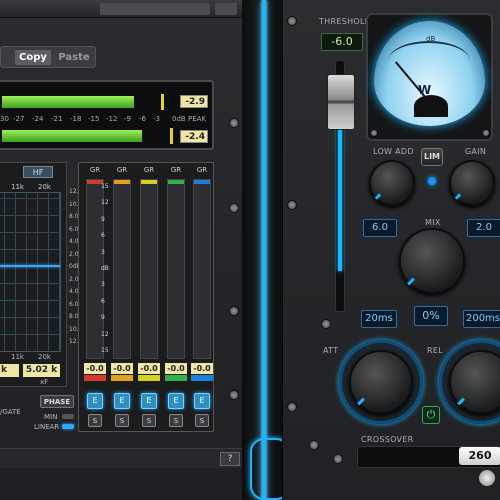  I want to click on eq-field-left: k, so click(9, 370).